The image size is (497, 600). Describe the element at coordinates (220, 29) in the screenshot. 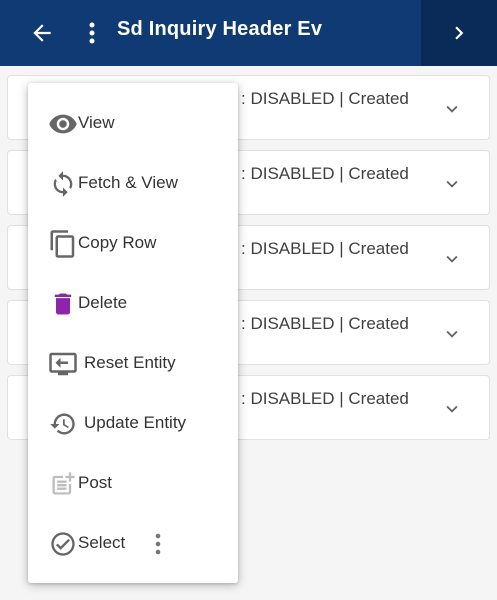

I see `page-title: Sd Inquiry Header Ev` at that location.